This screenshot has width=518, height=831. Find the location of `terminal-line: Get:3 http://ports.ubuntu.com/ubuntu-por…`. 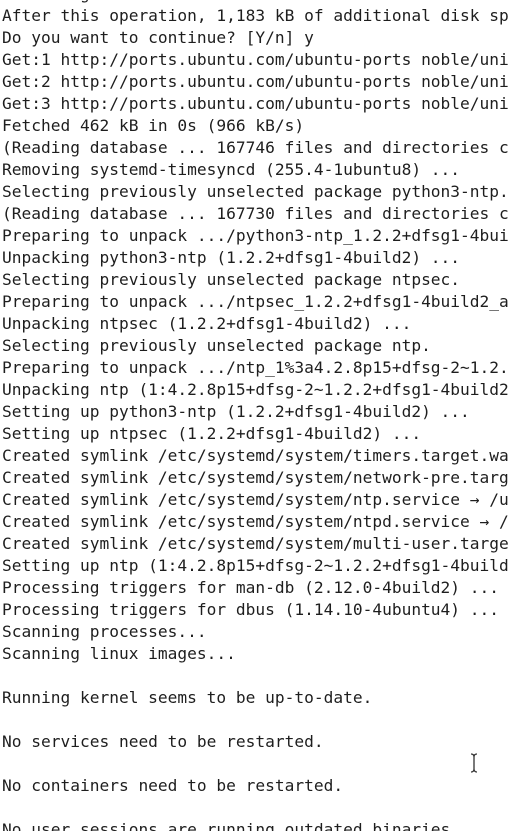

terminal-line: Get:3 http://ports.ubuntu.com/ubuntu-por… is located at coordinates (255, 103).